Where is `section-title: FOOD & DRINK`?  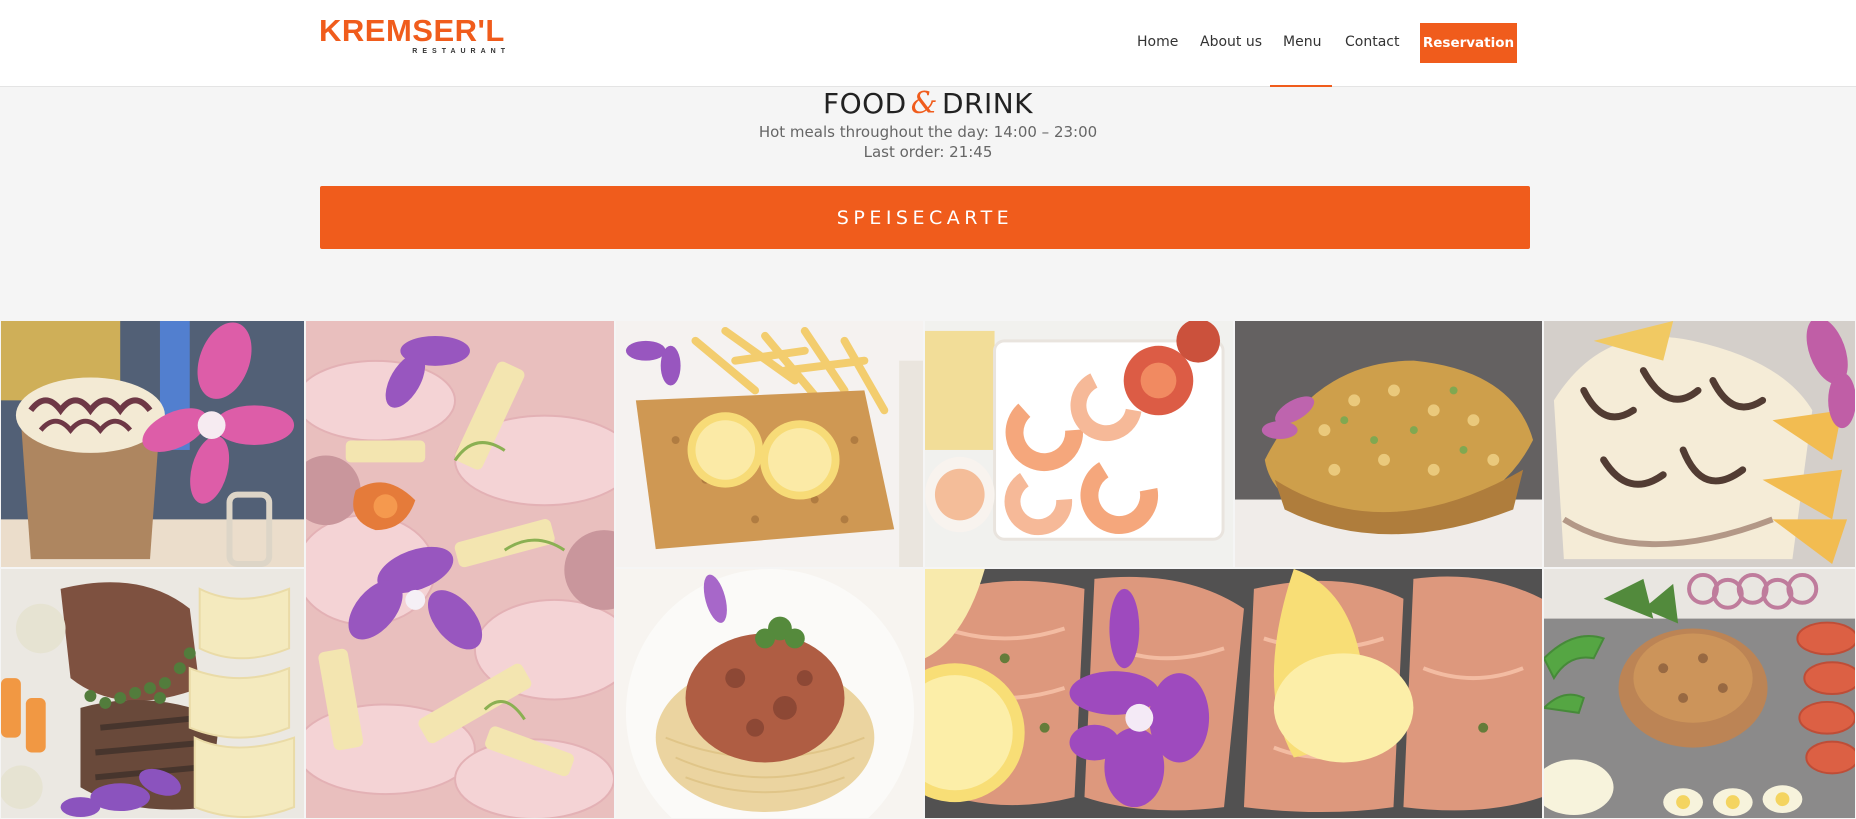 section-title: FOOD & DRINK is located at coordinates (928, 103).